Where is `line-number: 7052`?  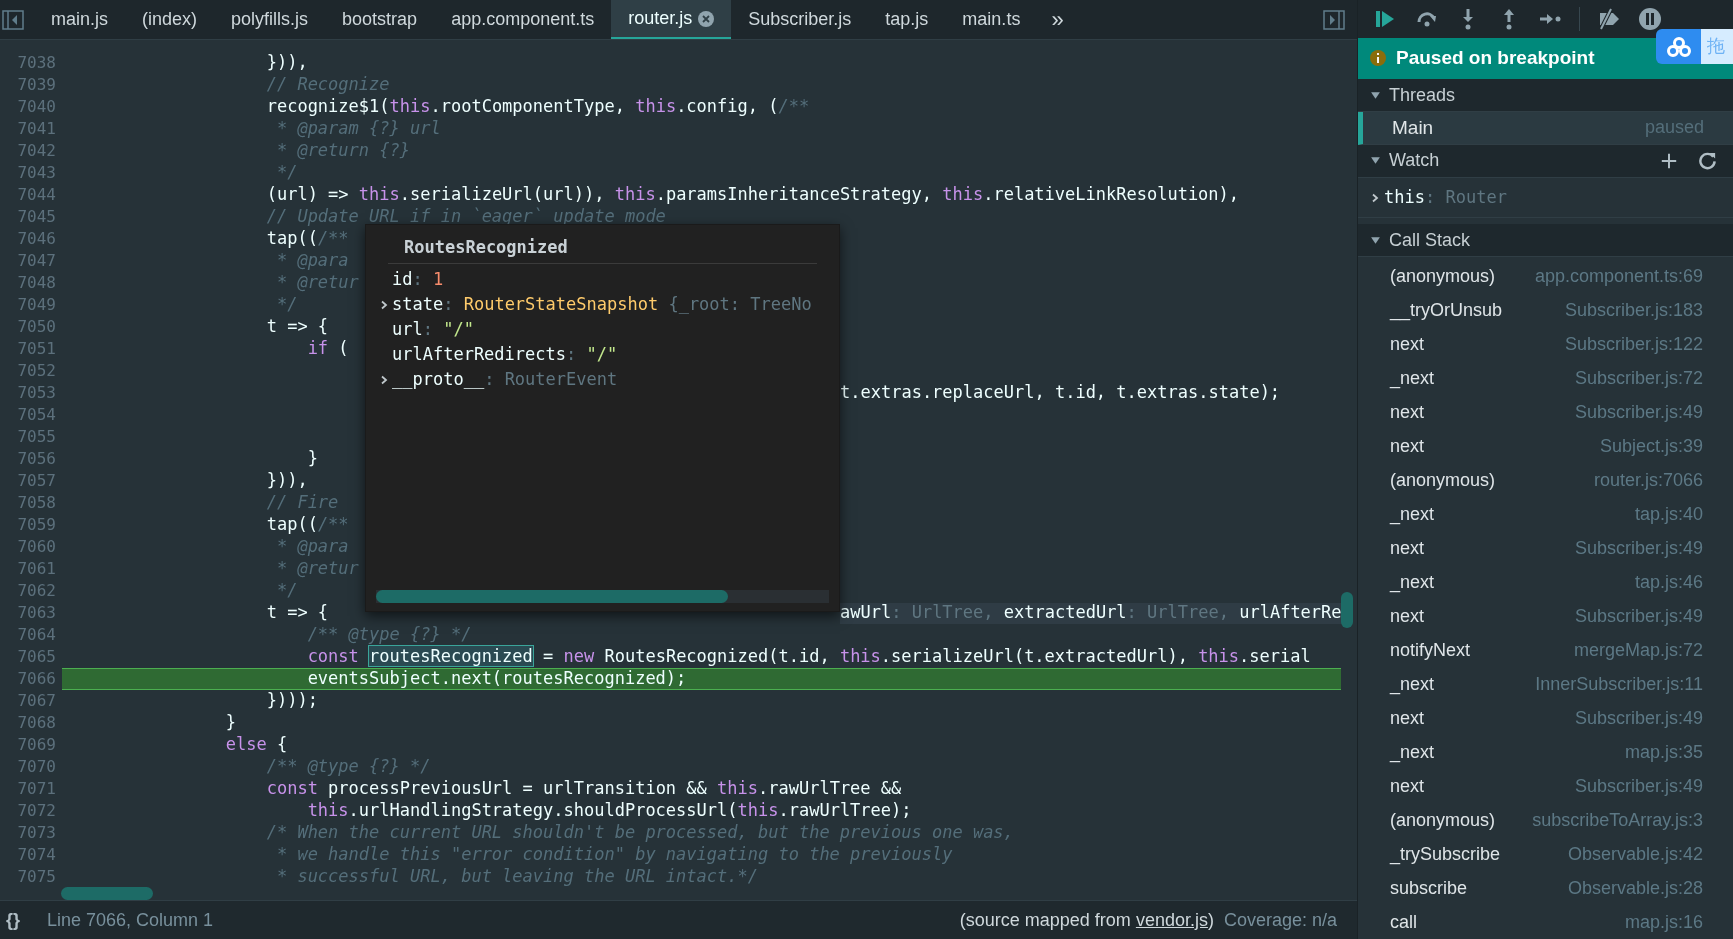
line-number: 7052 is located at coordinates (36, 371).